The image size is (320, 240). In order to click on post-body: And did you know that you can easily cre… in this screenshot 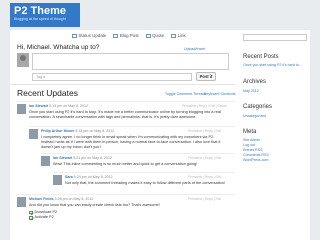, I will do `click(94, 205)`.